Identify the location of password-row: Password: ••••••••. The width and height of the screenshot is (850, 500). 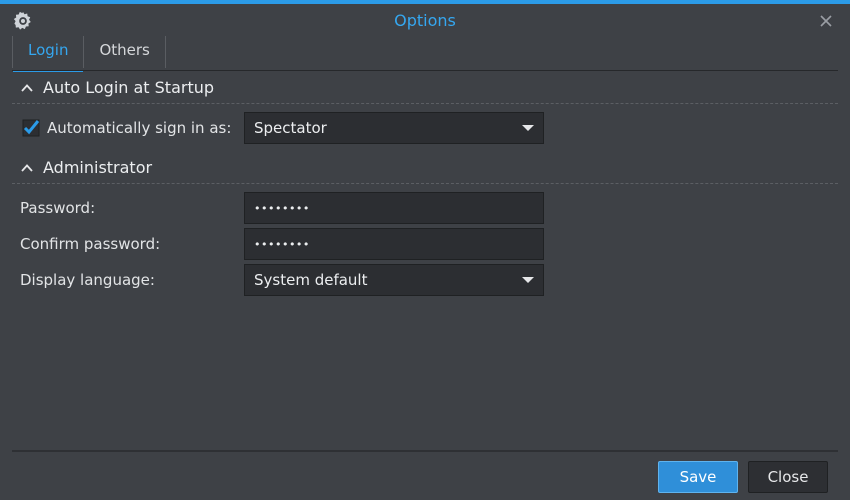
(282, 208).